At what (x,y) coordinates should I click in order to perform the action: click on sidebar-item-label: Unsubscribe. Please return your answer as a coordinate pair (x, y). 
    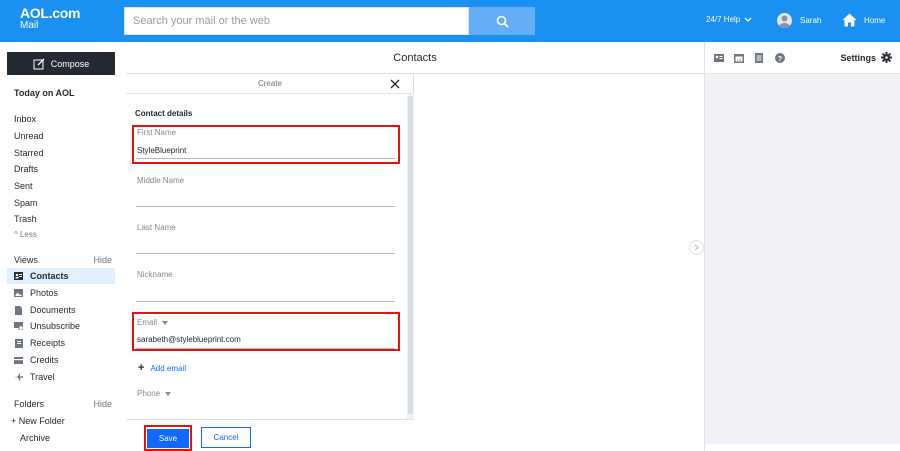
    Looking at the image, I should click on (55, 326).